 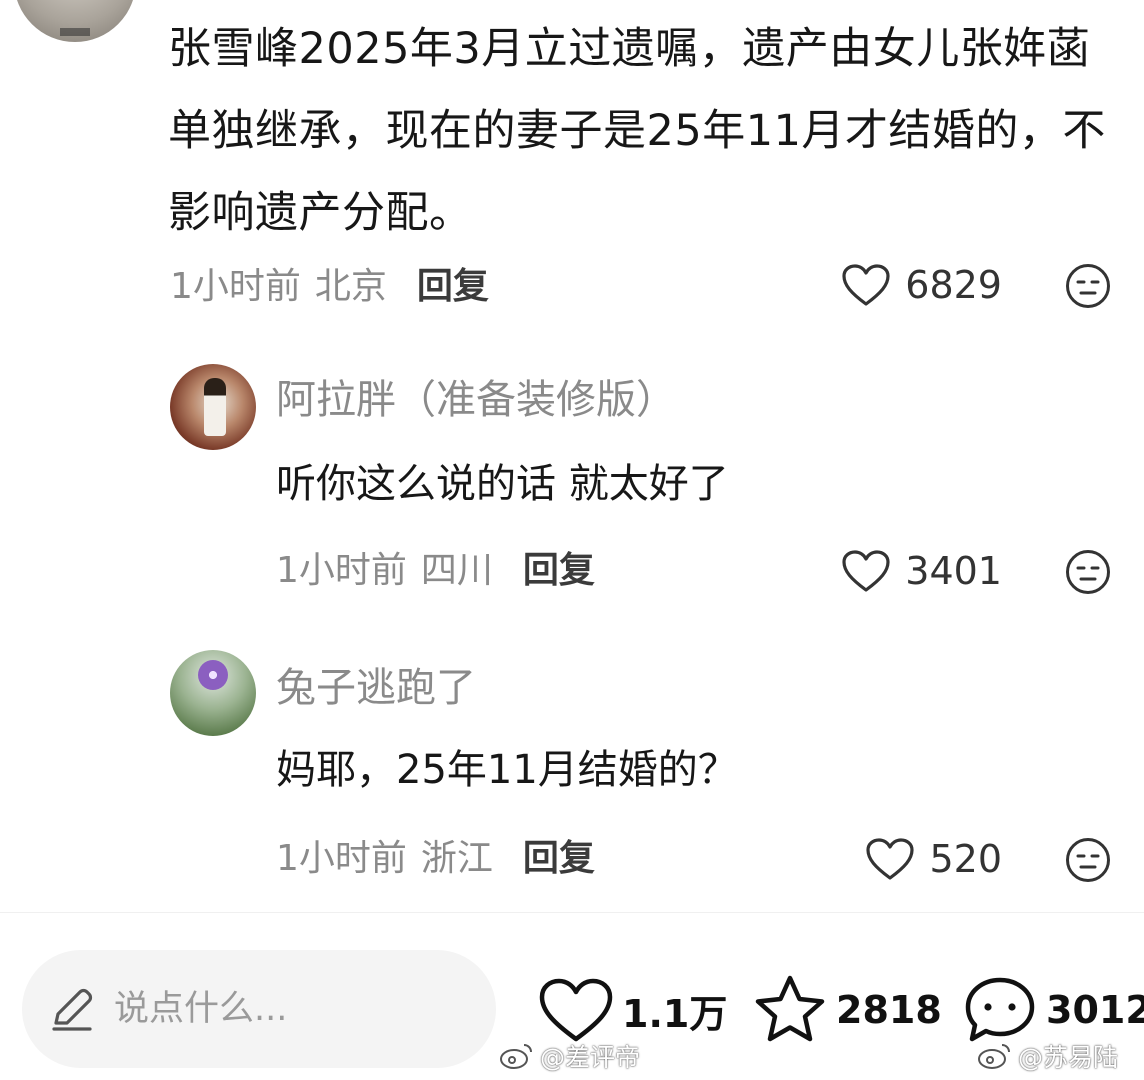 I want to click on like-button: 6829, so click(x=921, y=285).